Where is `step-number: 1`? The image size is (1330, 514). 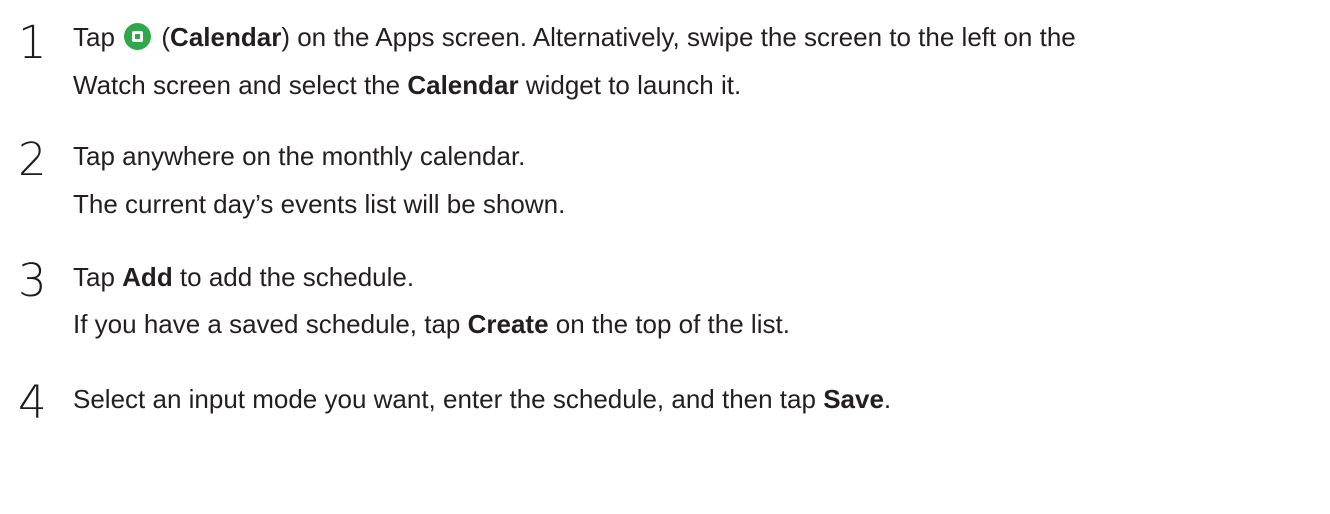
step-number: 1 is located at coordinates (32, 42).